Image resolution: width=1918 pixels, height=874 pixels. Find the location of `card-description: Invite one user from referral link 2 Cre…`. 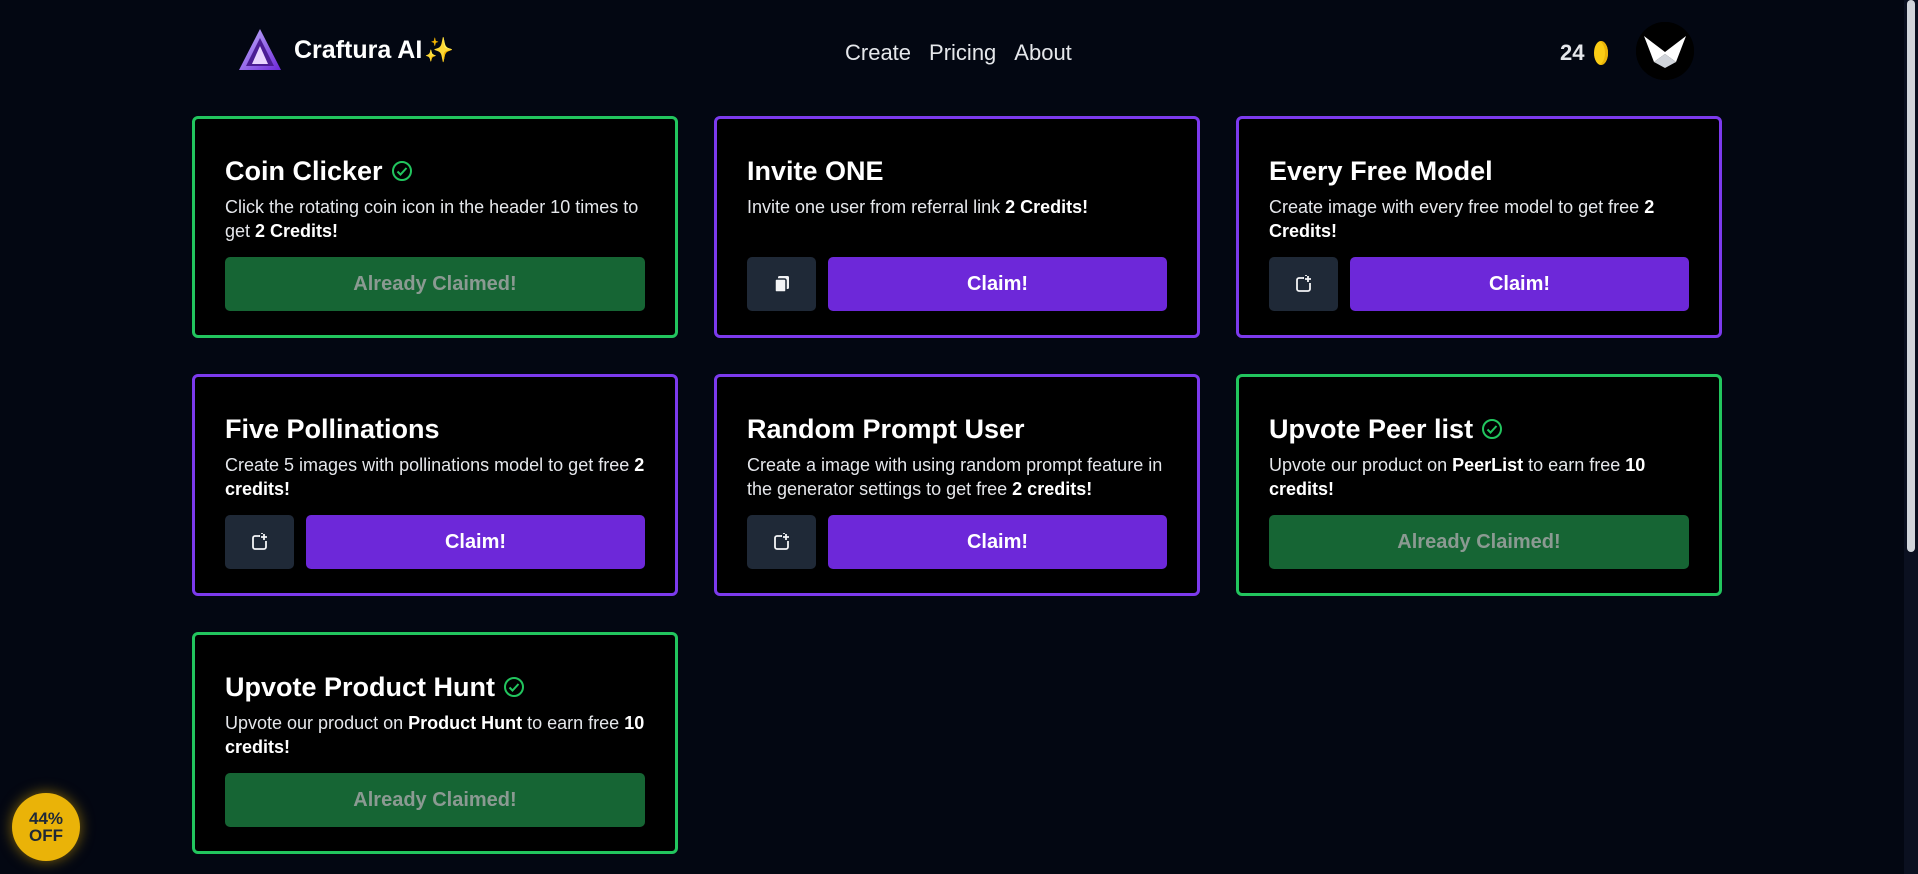

card-description: Invite one user from referral link 2 Cre… is located at coordinates (957, 219).